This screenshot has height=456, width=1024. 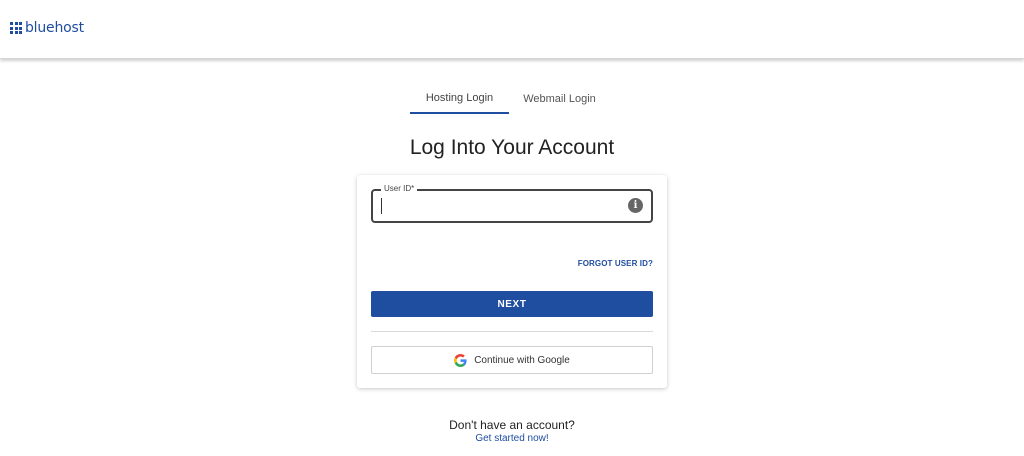 What do you see at coordinates (512, 304) in the screenshot?
I see `next-button: NEXT` at bounding box center [512, 304].